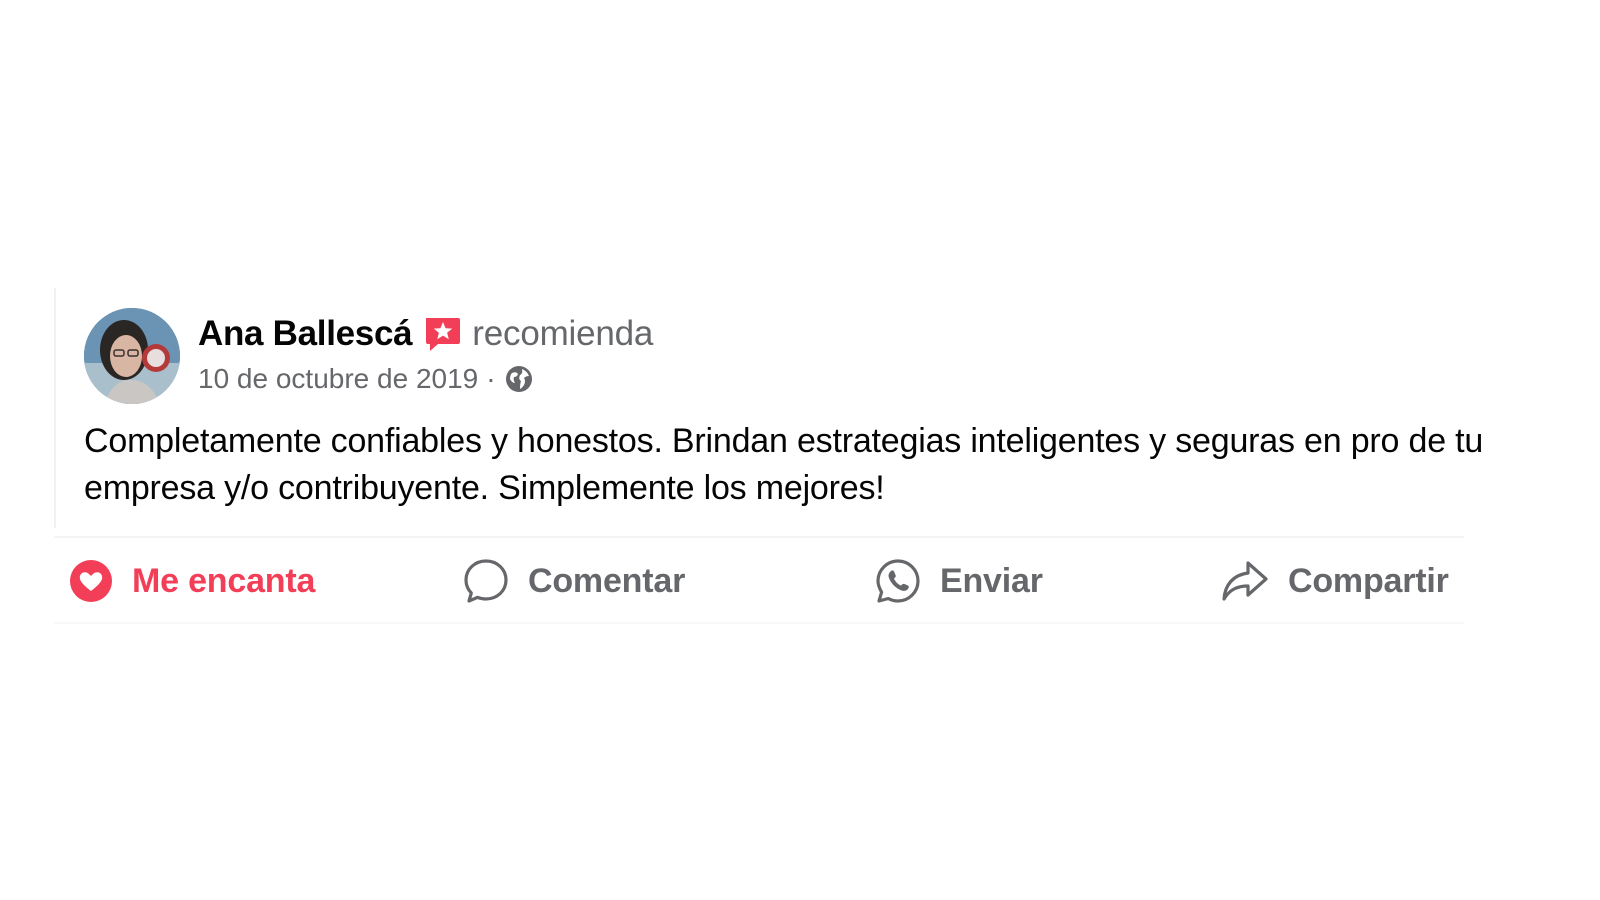  I want to click on recommend-badge-icon, so click(442, 334).